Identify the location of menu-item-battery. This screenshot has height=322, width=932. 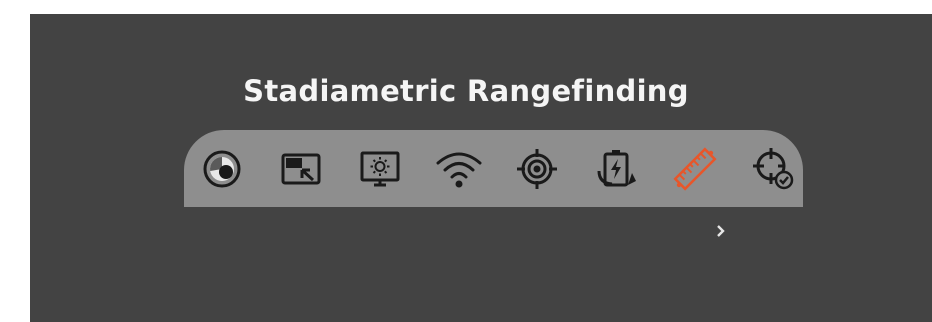
(616, 169).